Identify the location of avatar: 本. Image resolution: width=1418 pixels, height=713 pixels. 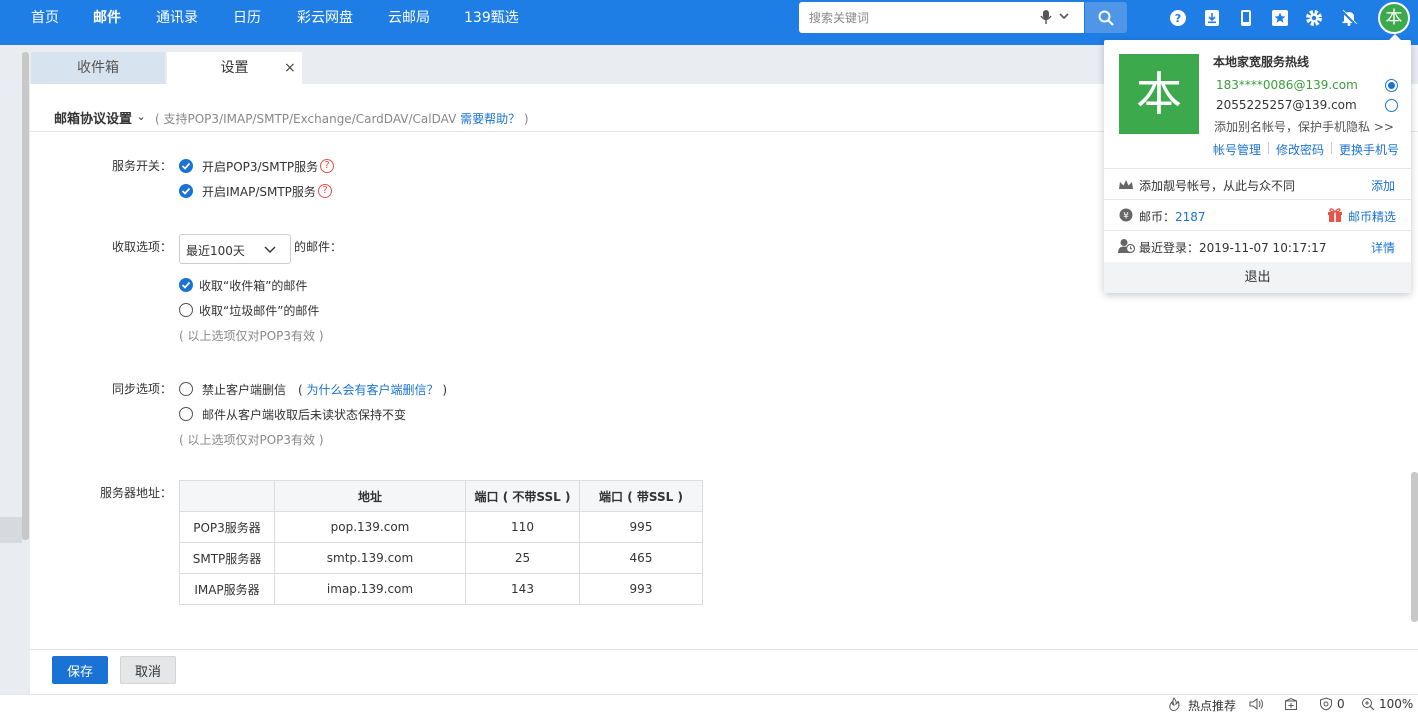
(1394, 18).